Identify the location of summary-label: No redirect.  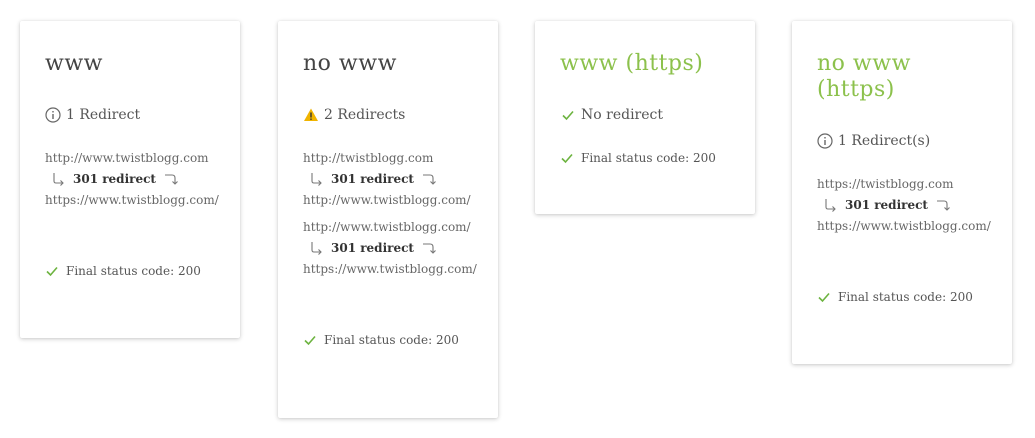
(622, 115).